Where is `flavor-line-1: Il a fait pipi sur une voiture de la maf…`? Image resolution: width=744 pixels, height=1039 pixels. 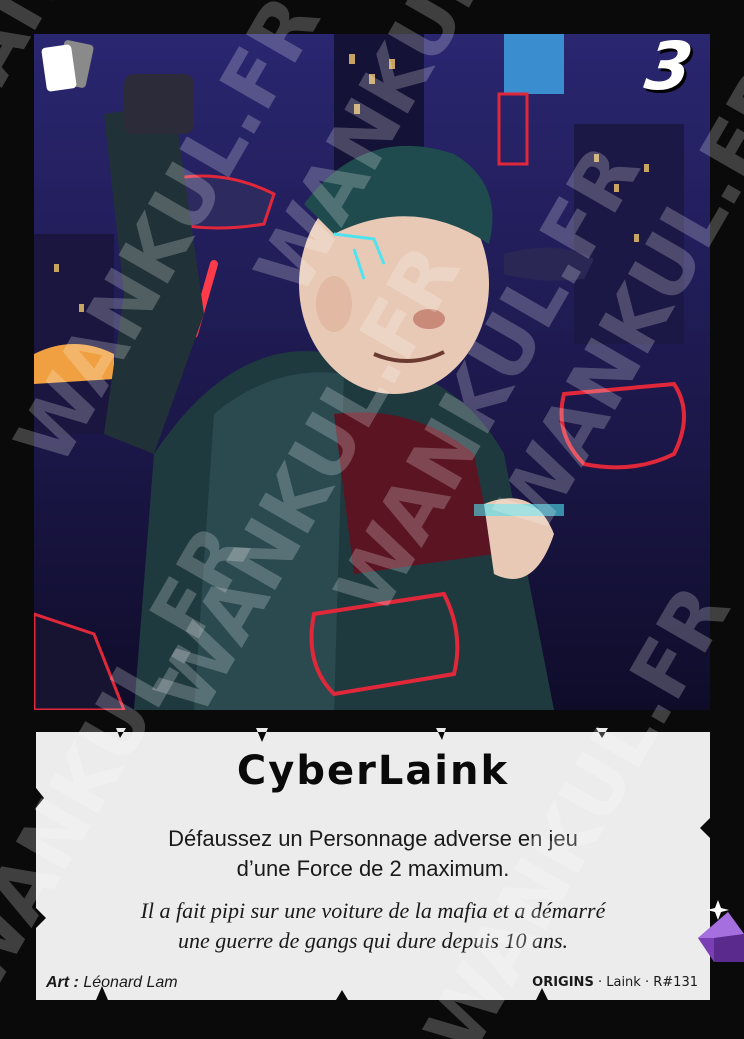 flavor-line-1: Il a fait pipi sur une voiture de la maf… is located at coordinates (373, 910).